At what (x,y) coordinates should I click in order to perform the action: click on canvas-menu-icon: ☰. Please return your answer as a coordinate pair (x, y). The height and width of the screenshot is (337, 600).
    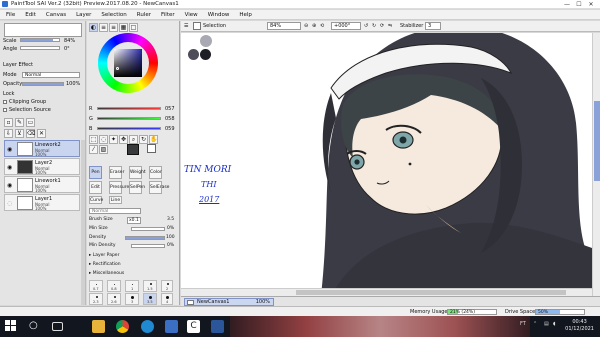
    Looking at the image, I should click on (186, 26).